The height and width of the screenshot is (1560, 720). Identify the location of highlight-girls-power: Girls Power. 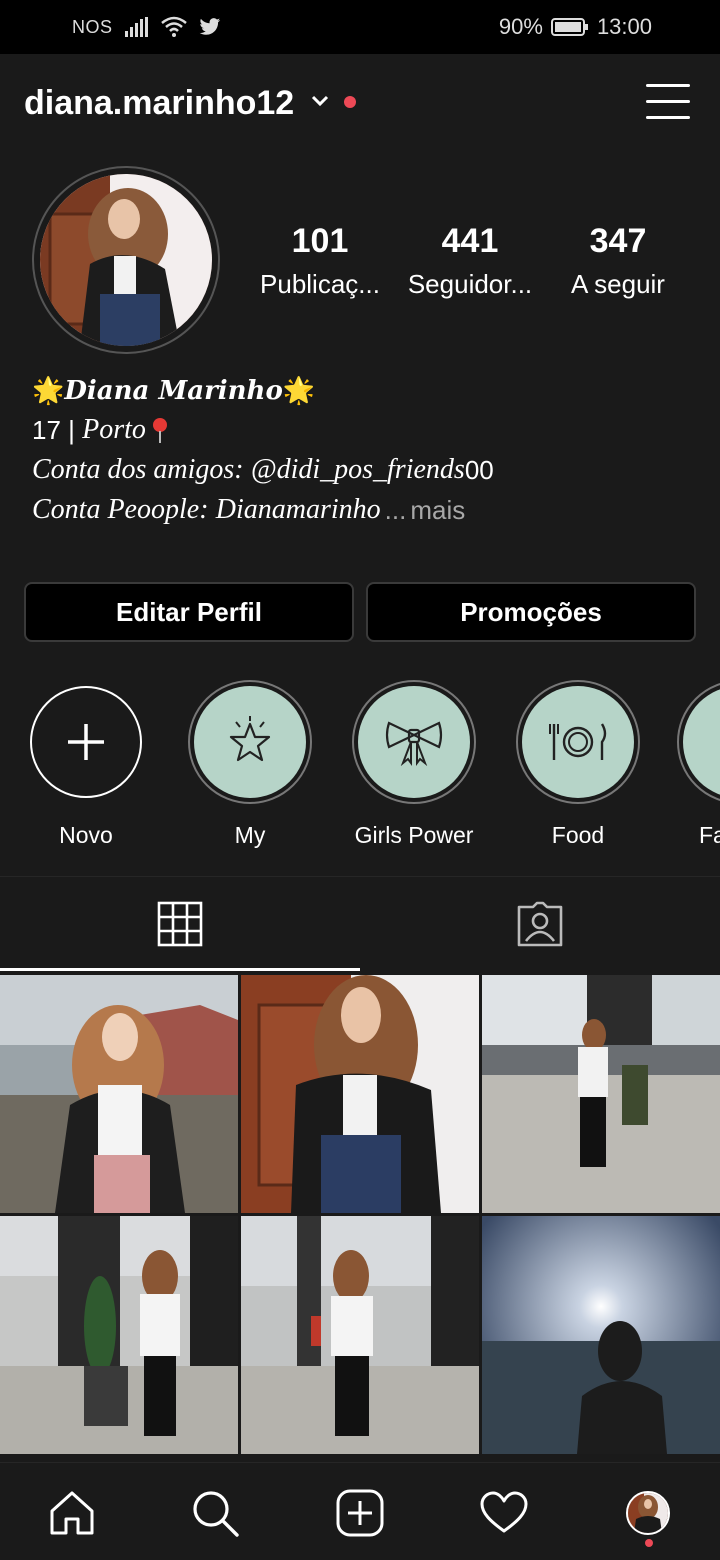
(414, 764).